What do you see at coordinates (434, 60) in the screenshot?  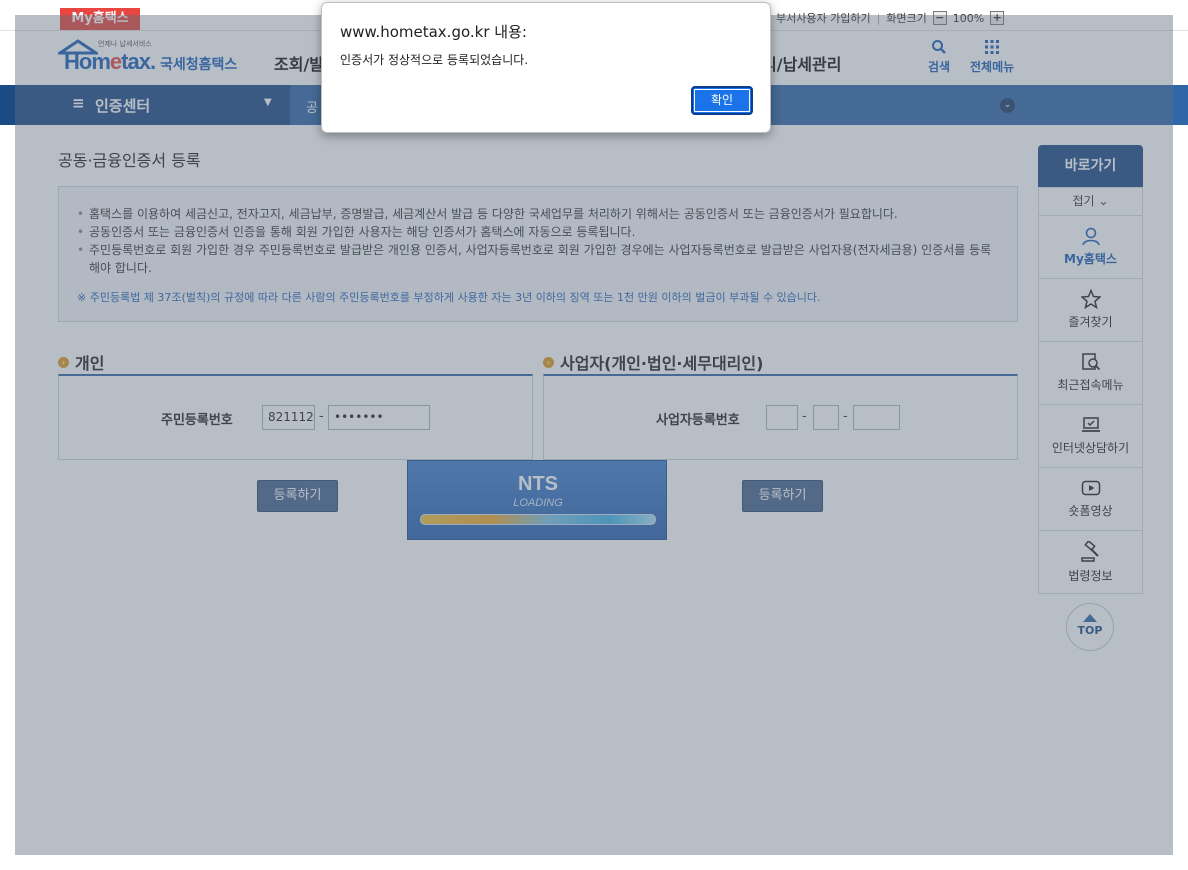 I see `dialog-message: 인증서가 정상적으로 등록되었습니다.` at bounding box center [434, 60].